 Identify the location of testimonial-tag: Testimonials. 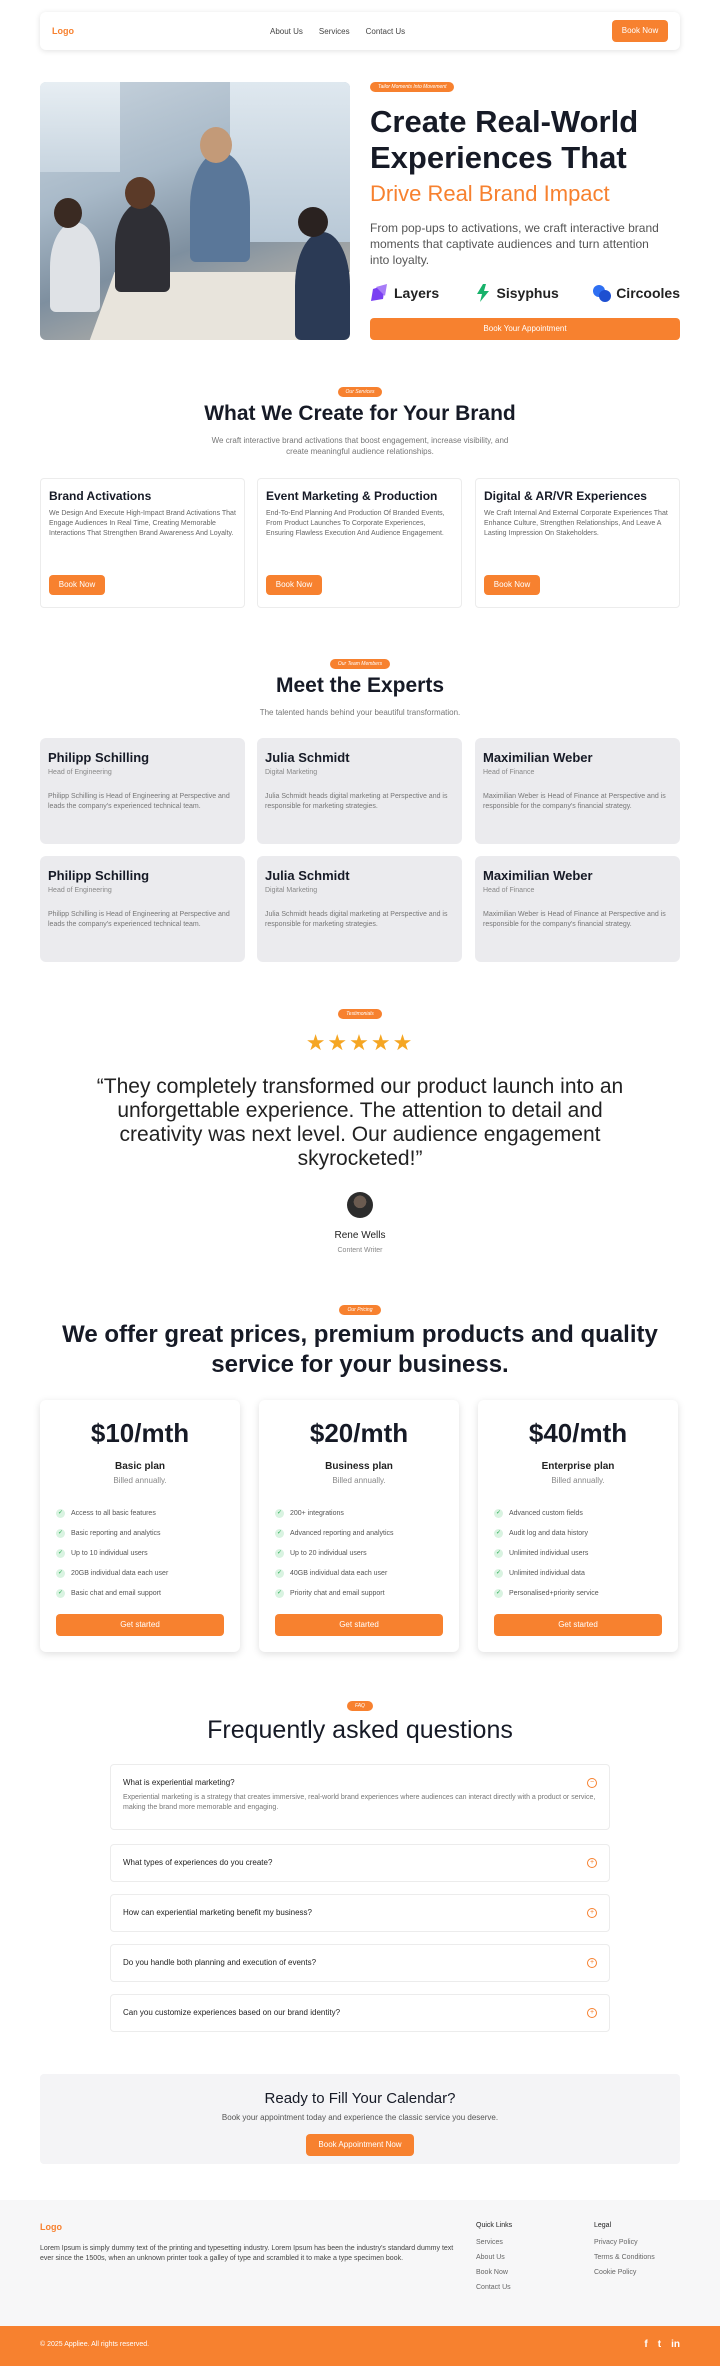
(360, 1014).